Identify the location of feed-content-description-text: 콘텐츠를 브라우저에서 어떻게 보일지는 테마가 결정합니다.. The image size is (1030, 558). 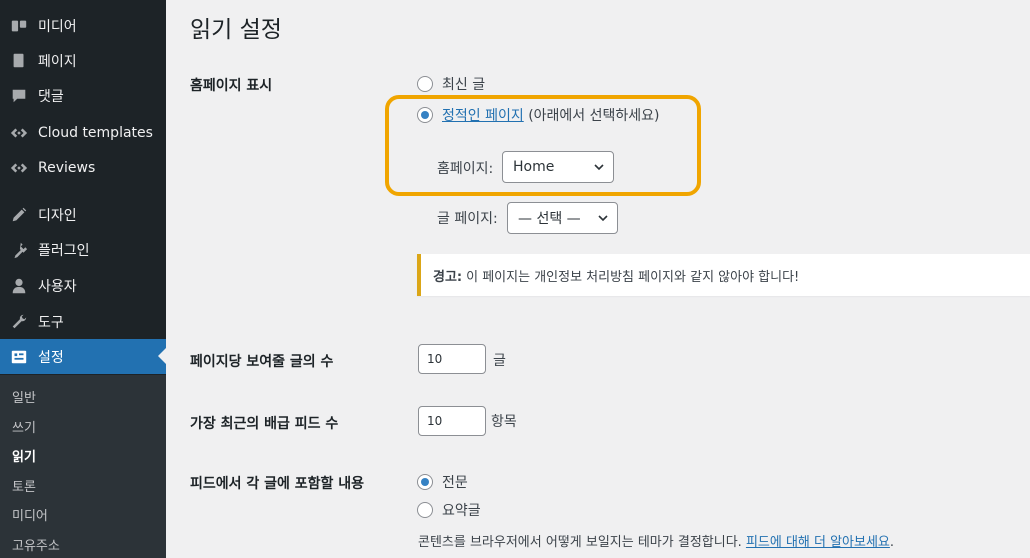
(580, 542).